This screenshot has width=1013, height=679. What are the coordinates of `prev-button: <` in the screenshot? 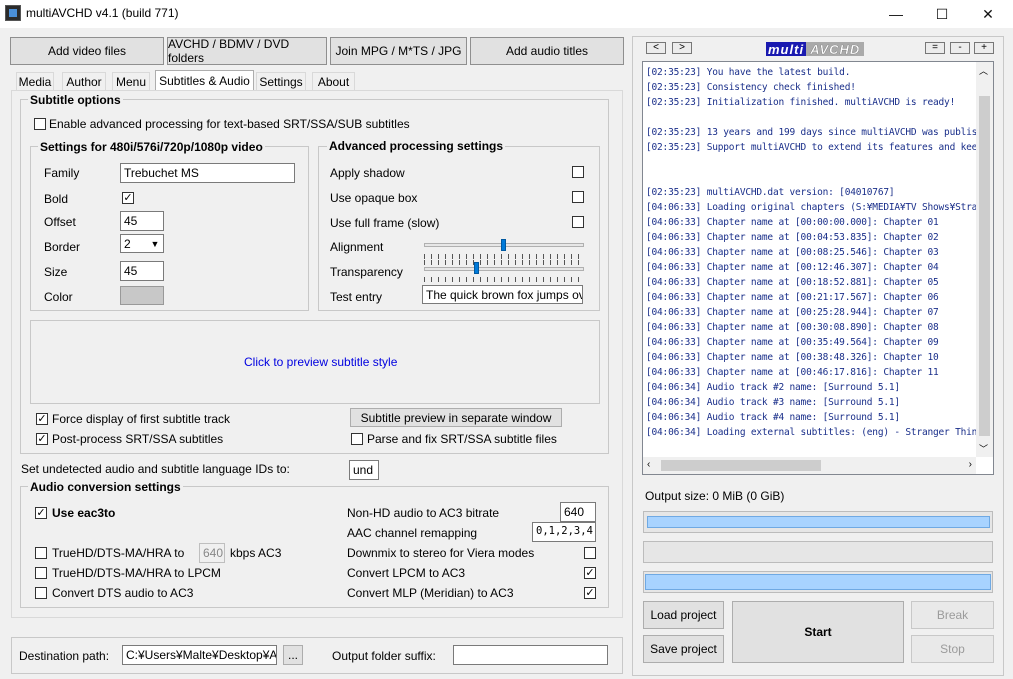 It's located at (656, 48).